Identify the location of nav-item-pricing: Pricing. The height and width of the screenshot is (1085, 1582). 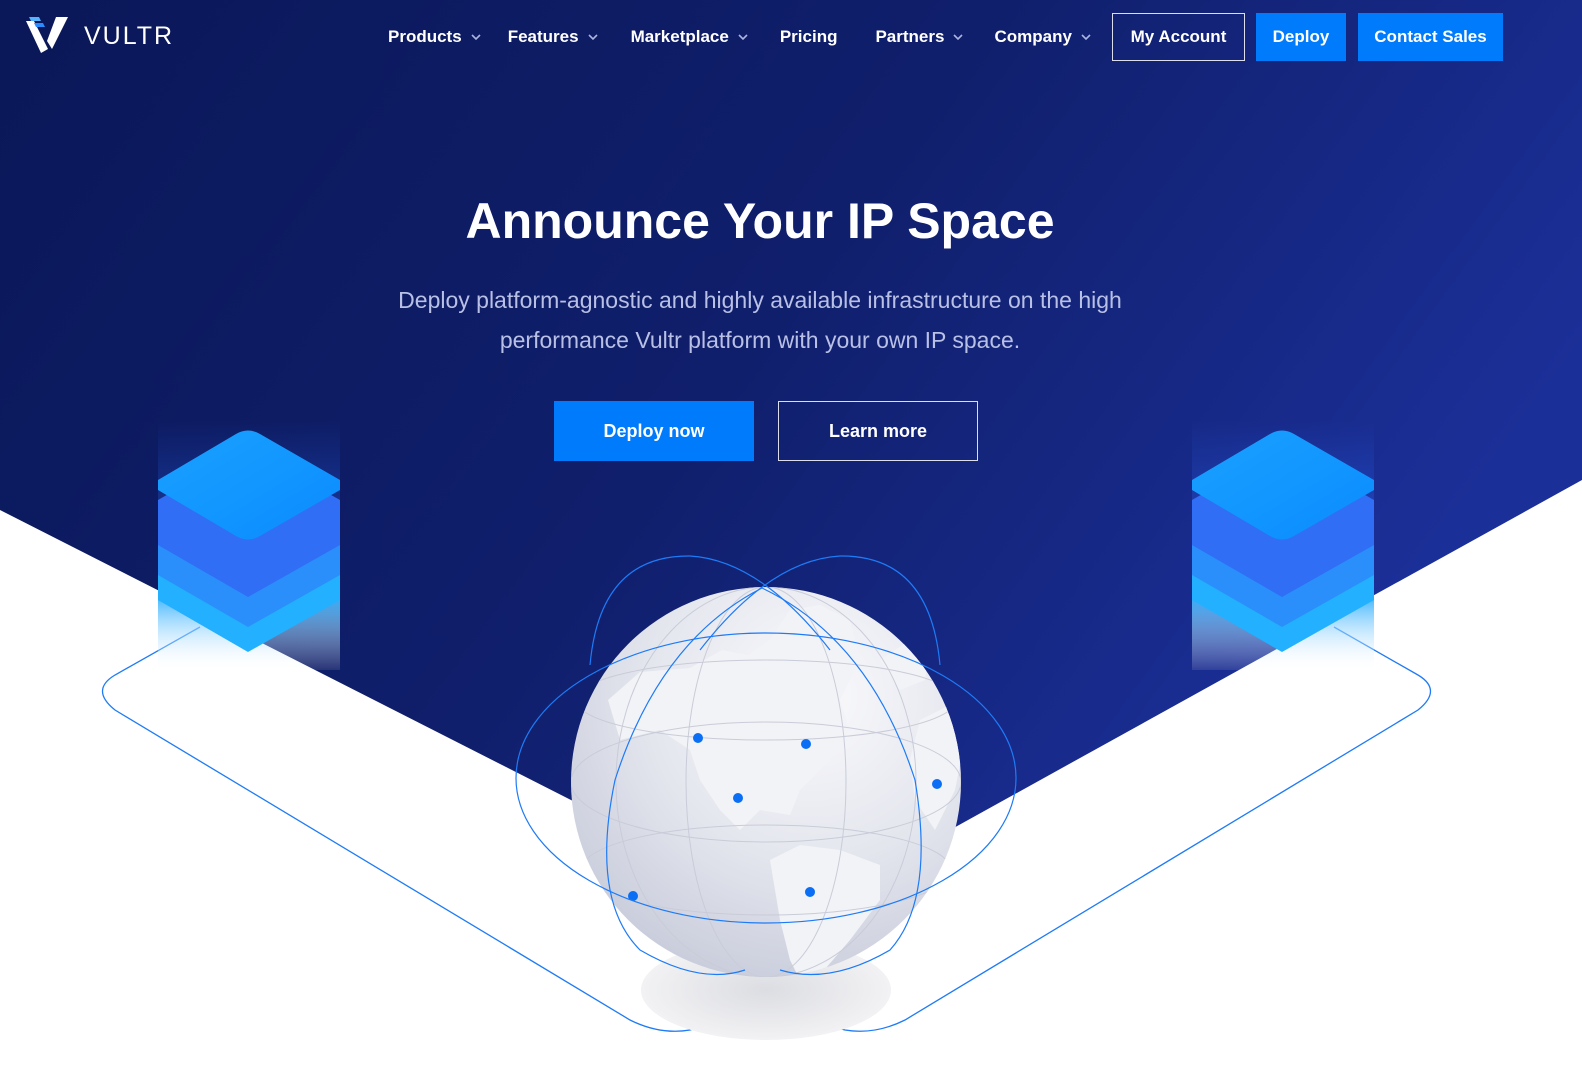
(809, 37).